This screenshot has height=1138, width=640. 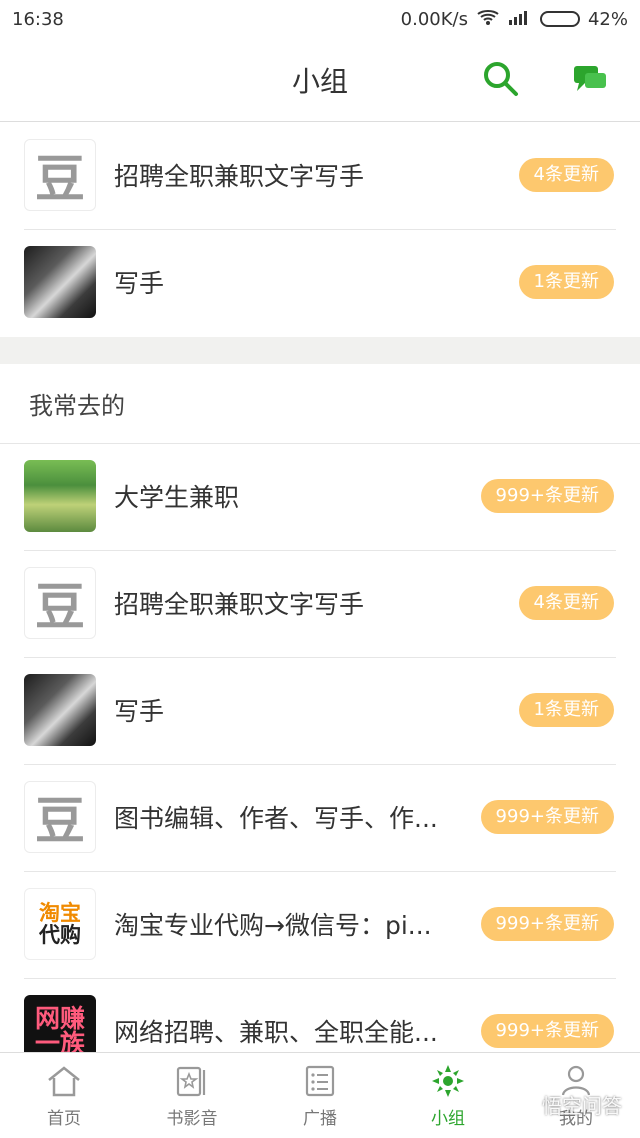 I want to click on nav-item-home: 首页, so click(x=64, y=1095).